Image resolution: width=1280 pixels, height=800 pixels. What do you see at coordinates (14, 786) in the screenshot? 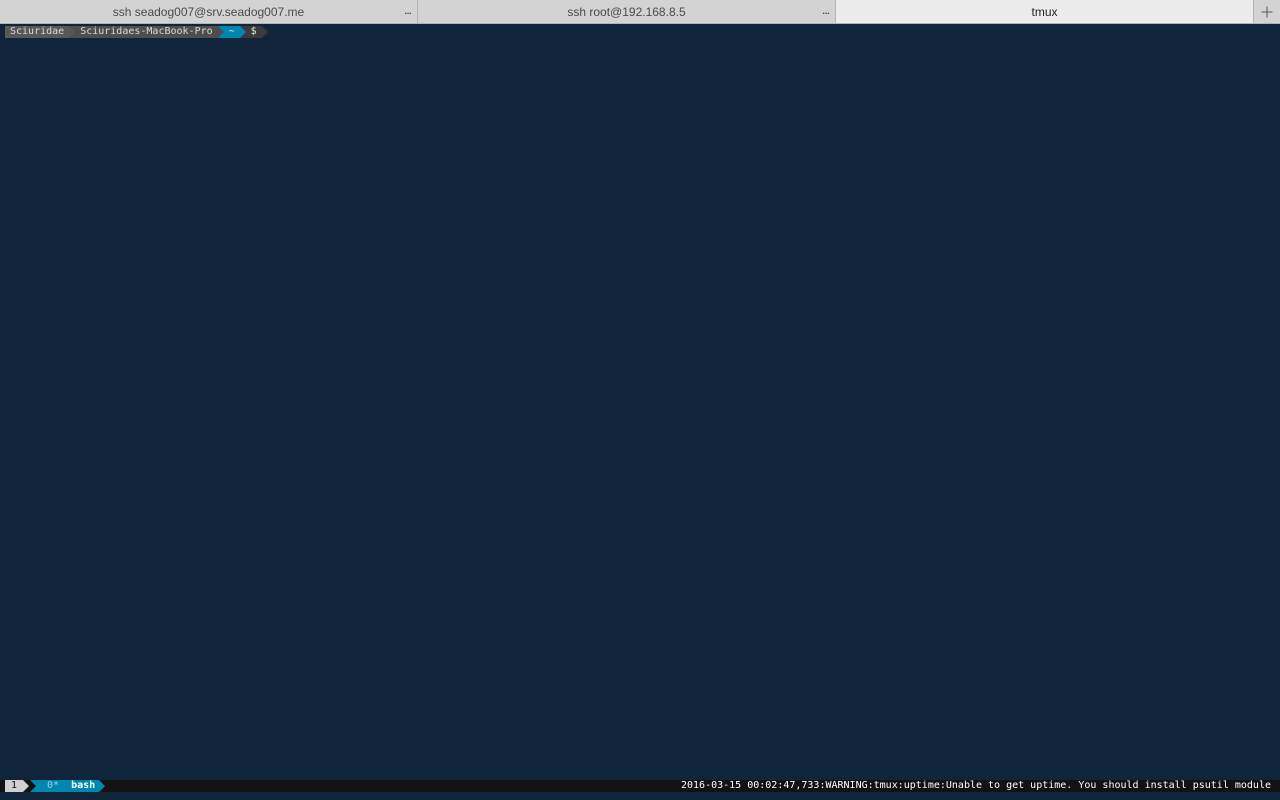
I see `tmux-session-name: 1` at bounding box center [14, 786].